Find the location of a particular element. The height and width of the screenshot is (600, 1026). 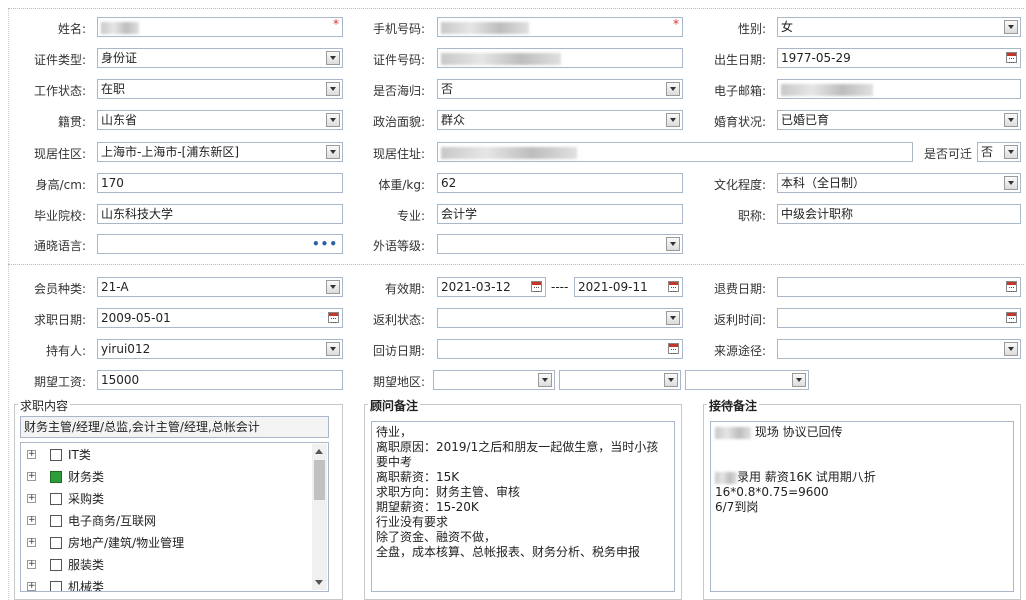

gender-select: 女 is located at coordinates (899, 27).